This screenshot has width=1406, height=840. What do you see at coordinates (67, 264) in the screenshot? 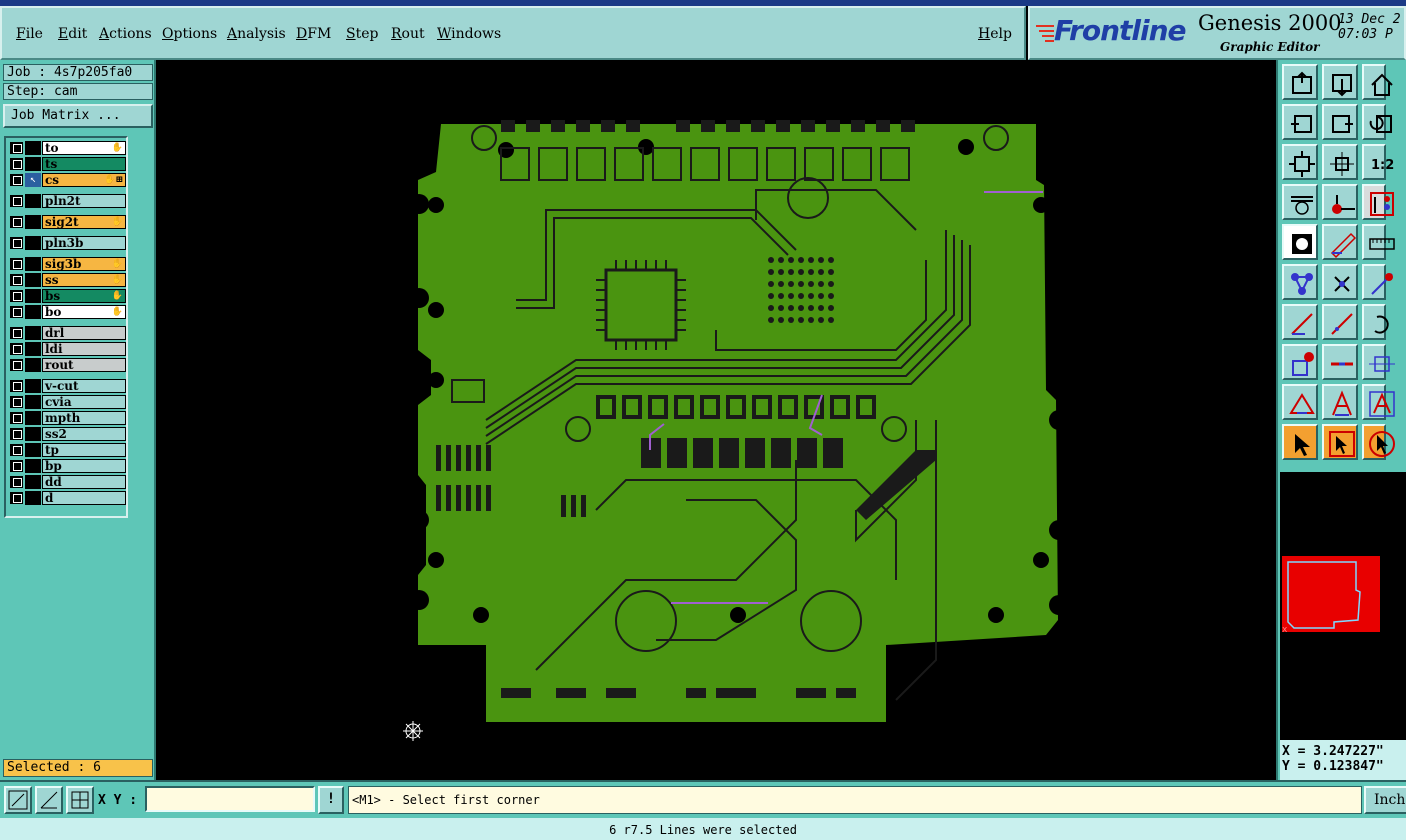
I see `layer-row-sig3b: sig3b ✋` at bounding box center [67, 264].